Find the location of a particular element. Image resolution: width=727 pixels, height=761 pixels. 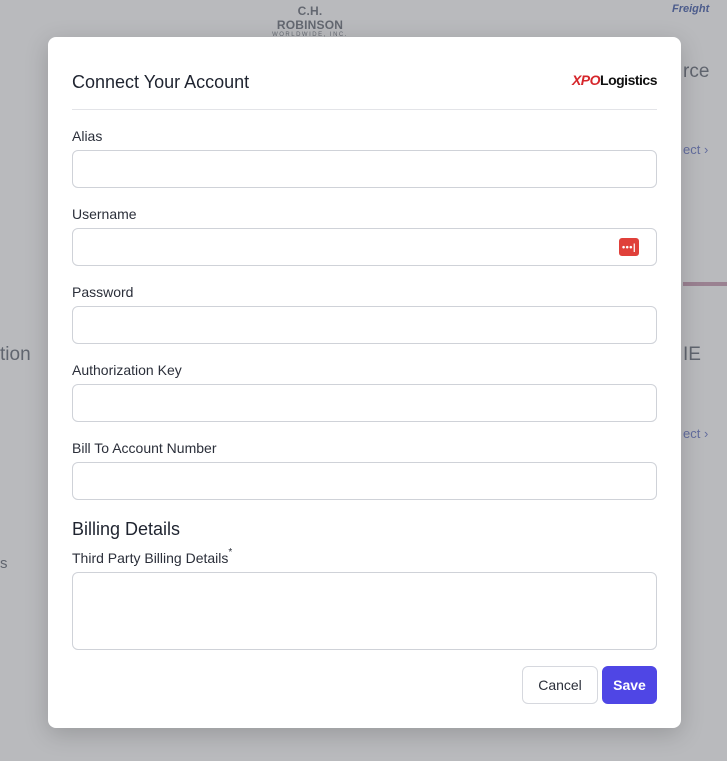

third-party-billing-textarea is located at coordinates (364, 611).